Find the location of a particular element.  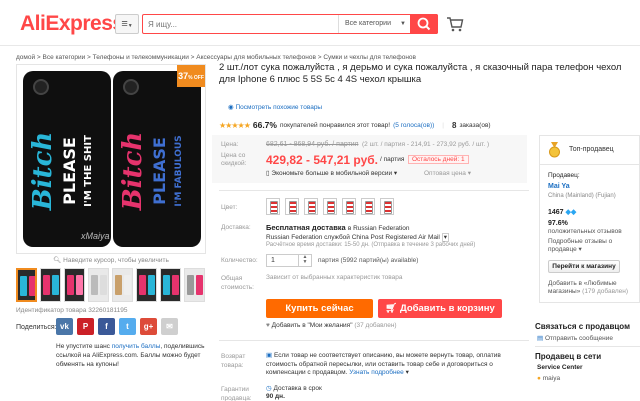

bitch-please-shit-artwork: Bitch PLEASE I'M THE SHIT is located at coordinates (61, 172).